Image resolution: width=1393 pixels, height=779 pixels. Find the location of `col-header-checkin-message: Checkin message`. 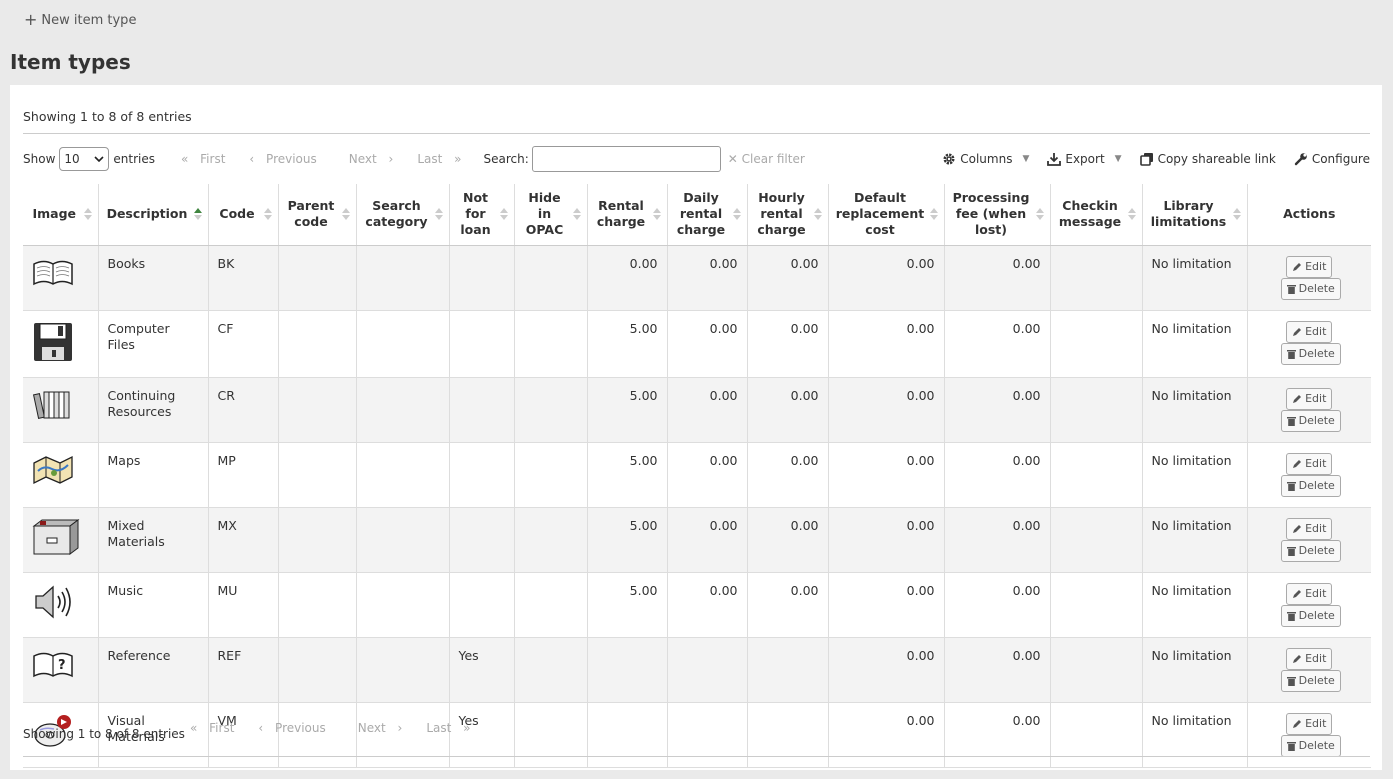

col-header-checkin-message: Checkin message is located at coordinates (1096, 215).